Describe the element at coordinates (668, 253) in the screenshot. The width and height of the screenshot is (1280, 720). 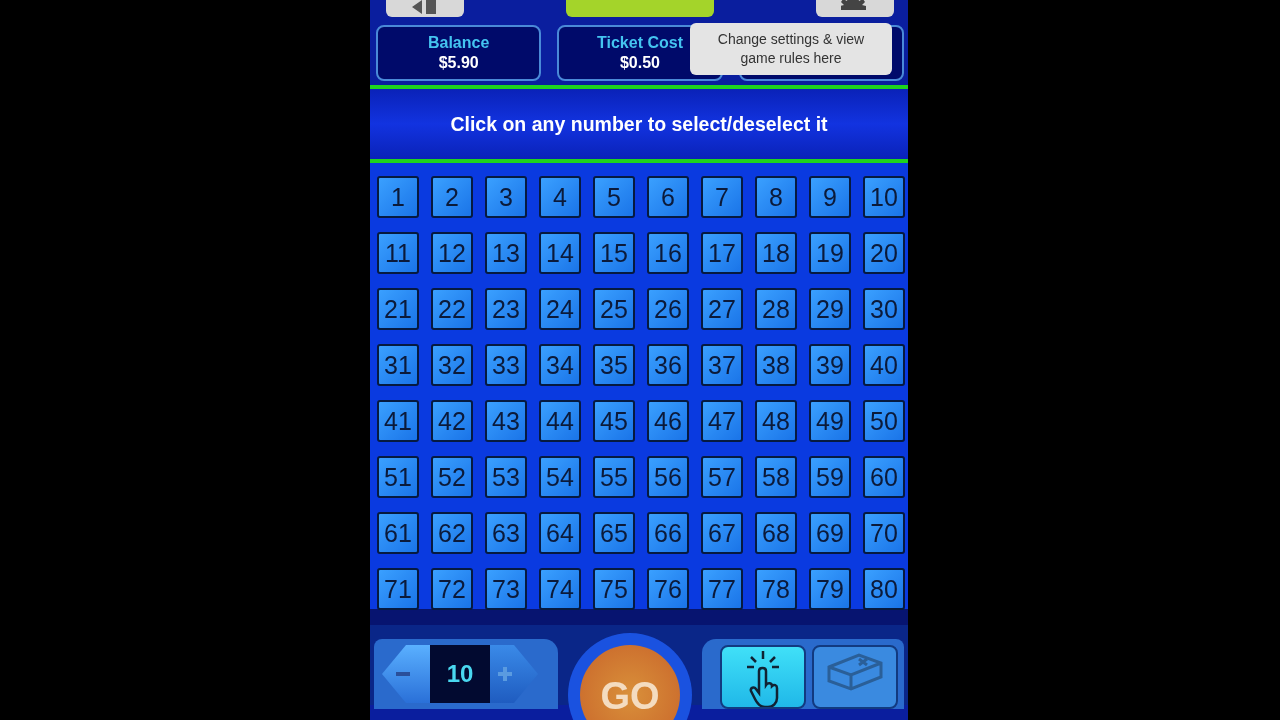
I see `number-tile: 16` at that location.